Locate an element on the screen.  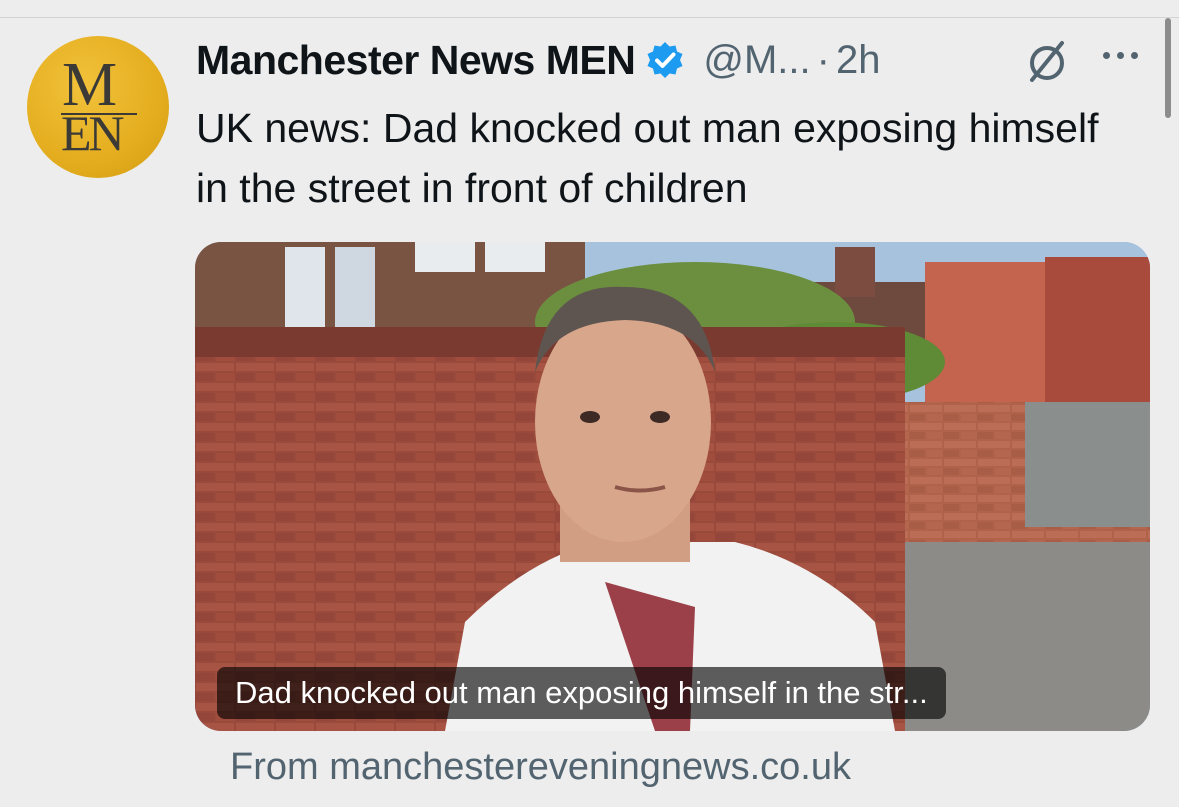
post-time: 2h is located at coordinates (858, 60).